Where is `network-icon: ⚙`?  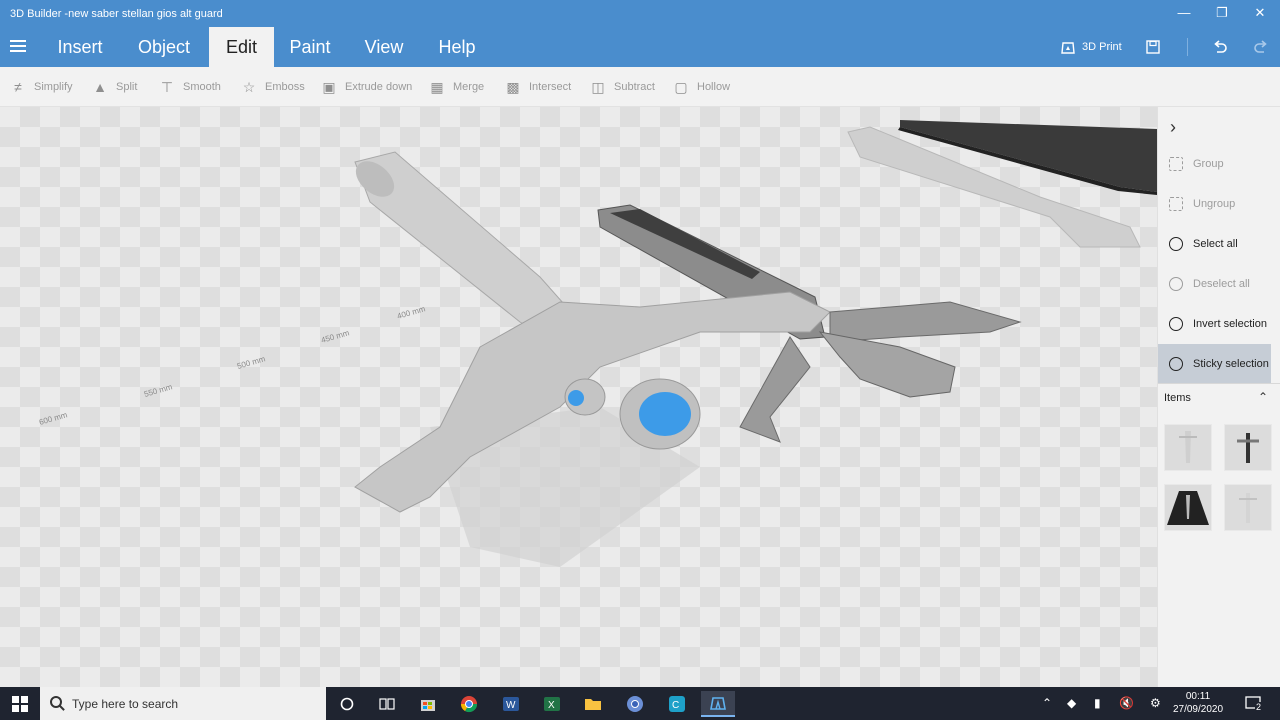 network-icon: ⚙ is located at coordinates (1155, 703).